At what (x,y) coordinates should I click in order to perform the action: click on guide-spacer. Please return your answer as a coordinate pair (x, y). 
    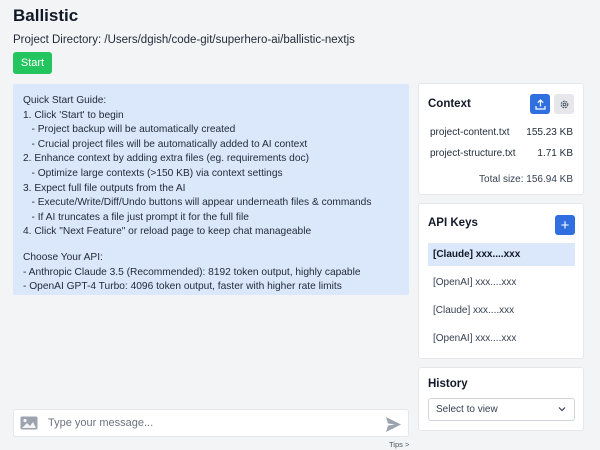
    Looking at the image, I should click on (211, 245).